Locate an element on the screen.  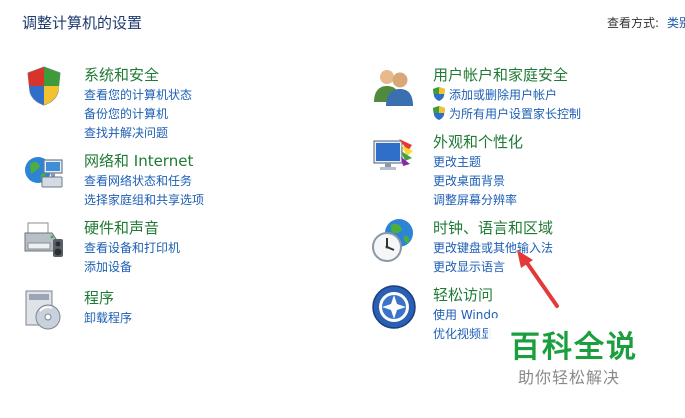
link-homegroup-sharing: 选择家庭组和共享选项 is located at coordinates (144, 200).